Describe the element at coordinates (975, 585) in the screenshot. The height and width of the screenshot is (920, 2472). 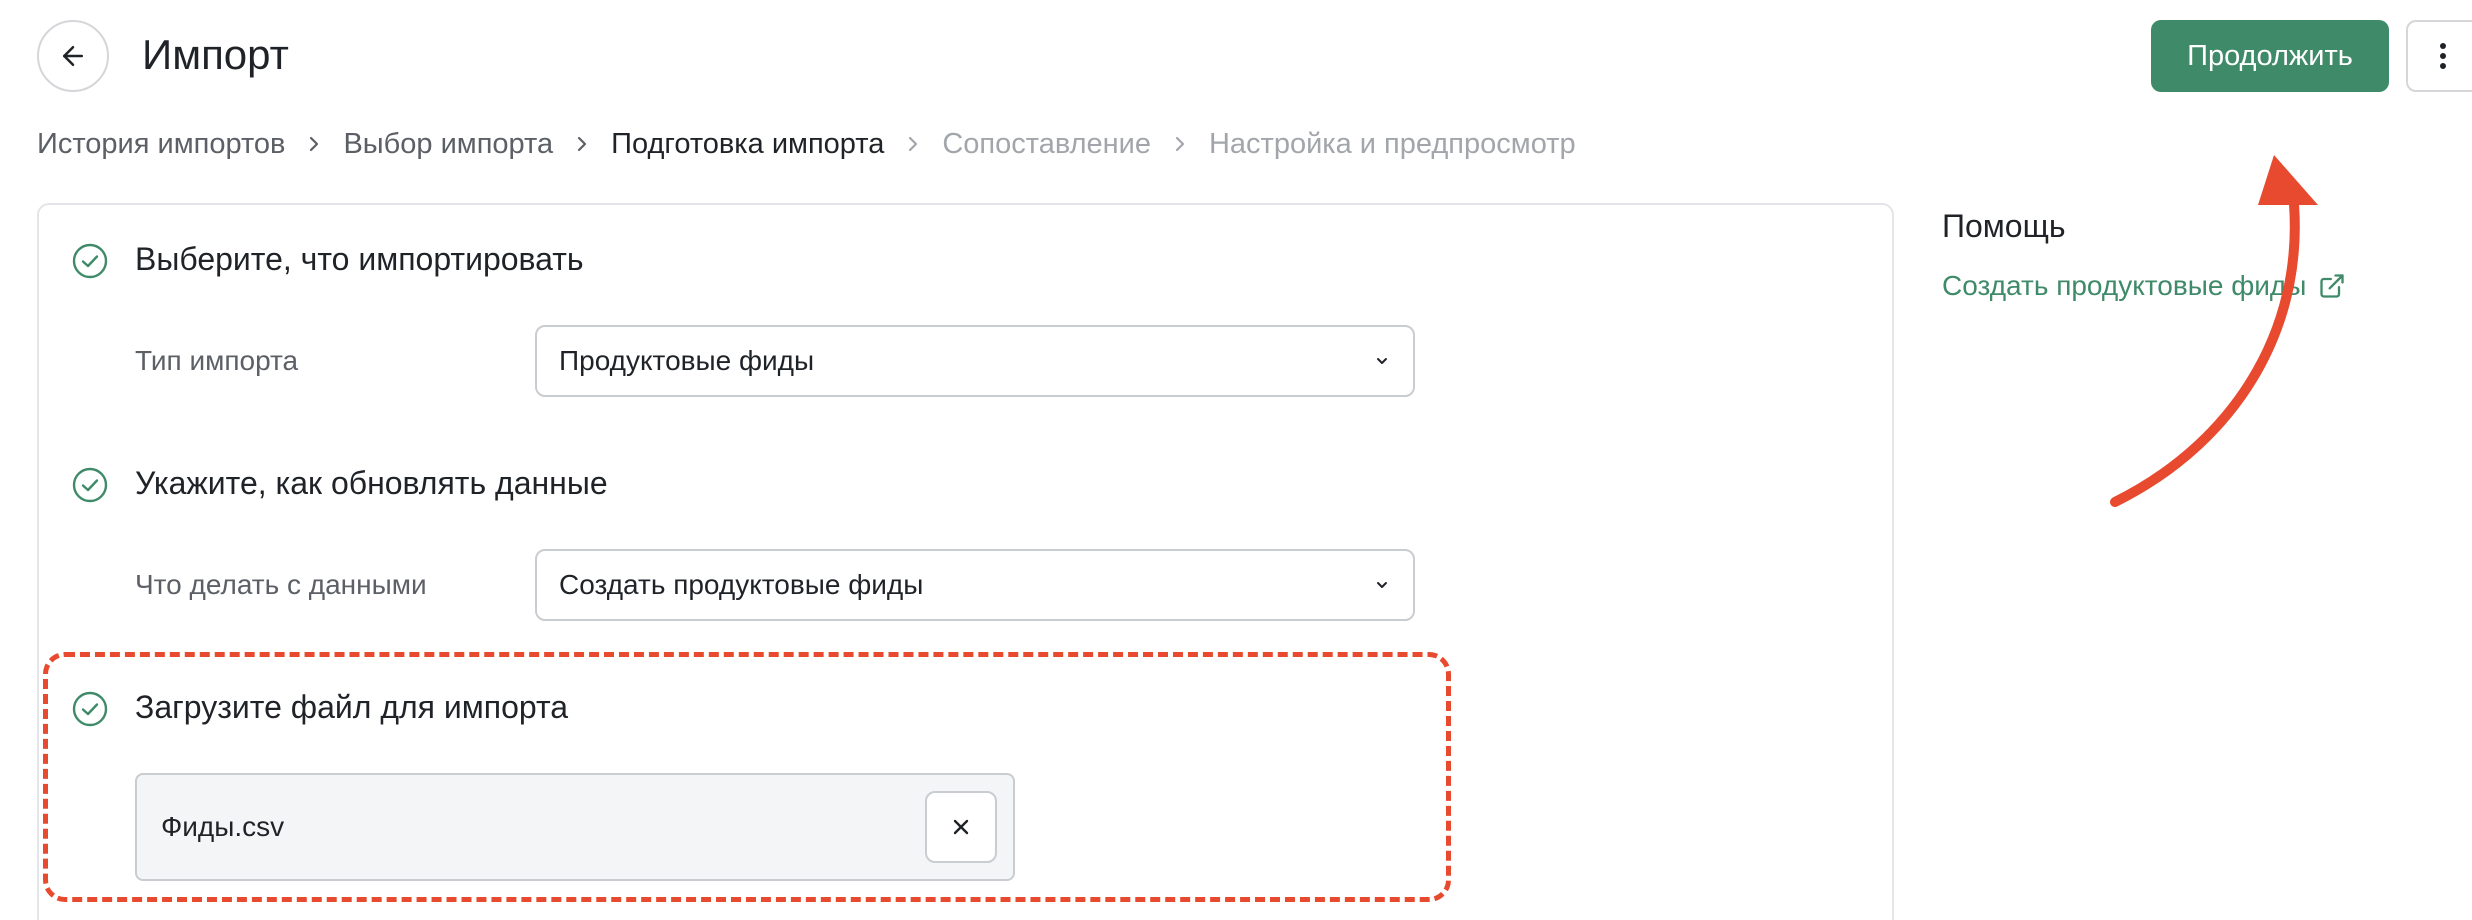
I see `data-action-select: Создать продуктовые фиды` at that location.